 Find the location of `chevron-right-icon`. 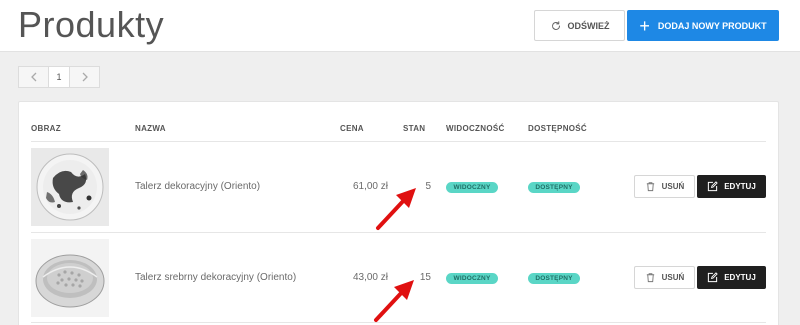

chevron-right-icon is located at coordinates (85, 77).